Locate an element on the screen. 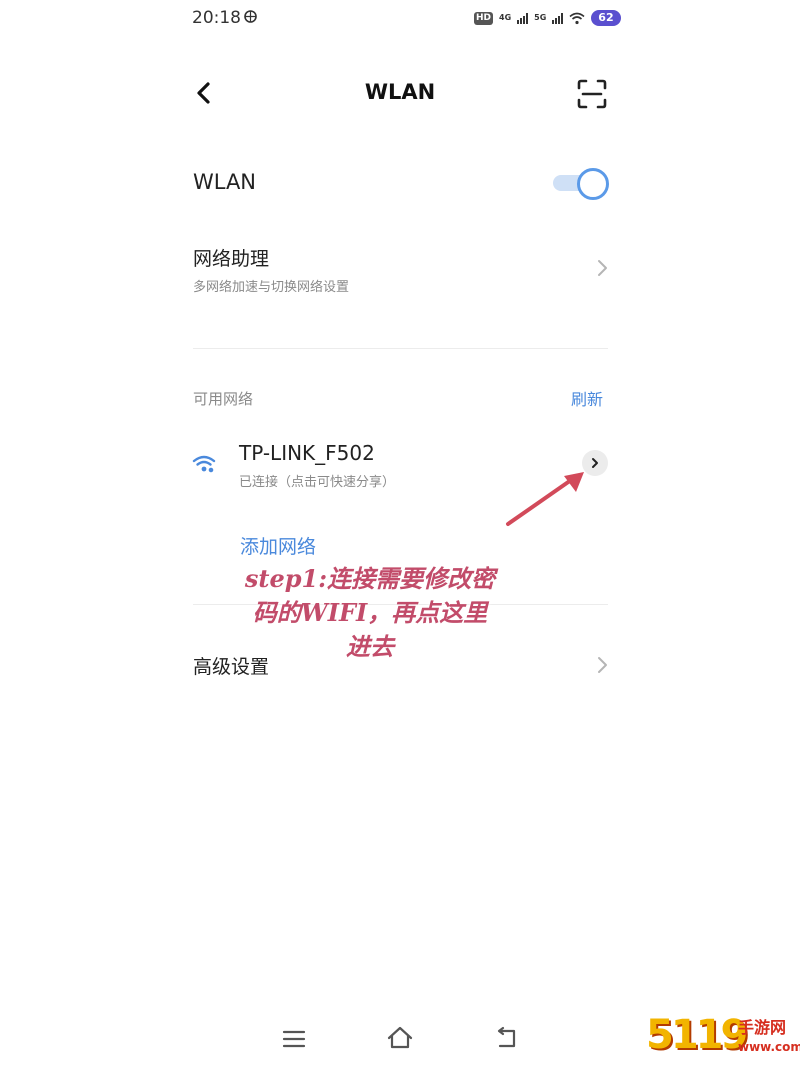 This screenshot has height=1067, width=800. network-name: TP-LINK_F502 is located at coordinates (307, 453).